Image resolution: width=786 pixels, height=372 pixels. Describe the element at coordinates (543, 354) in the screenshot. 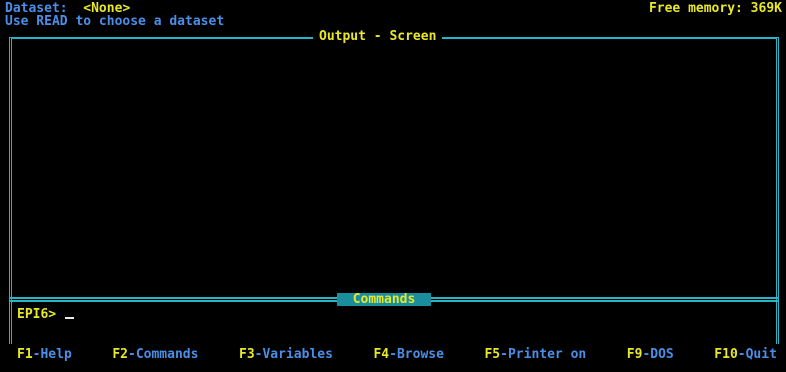

I see `fkey-label: -Printer on` at that location.